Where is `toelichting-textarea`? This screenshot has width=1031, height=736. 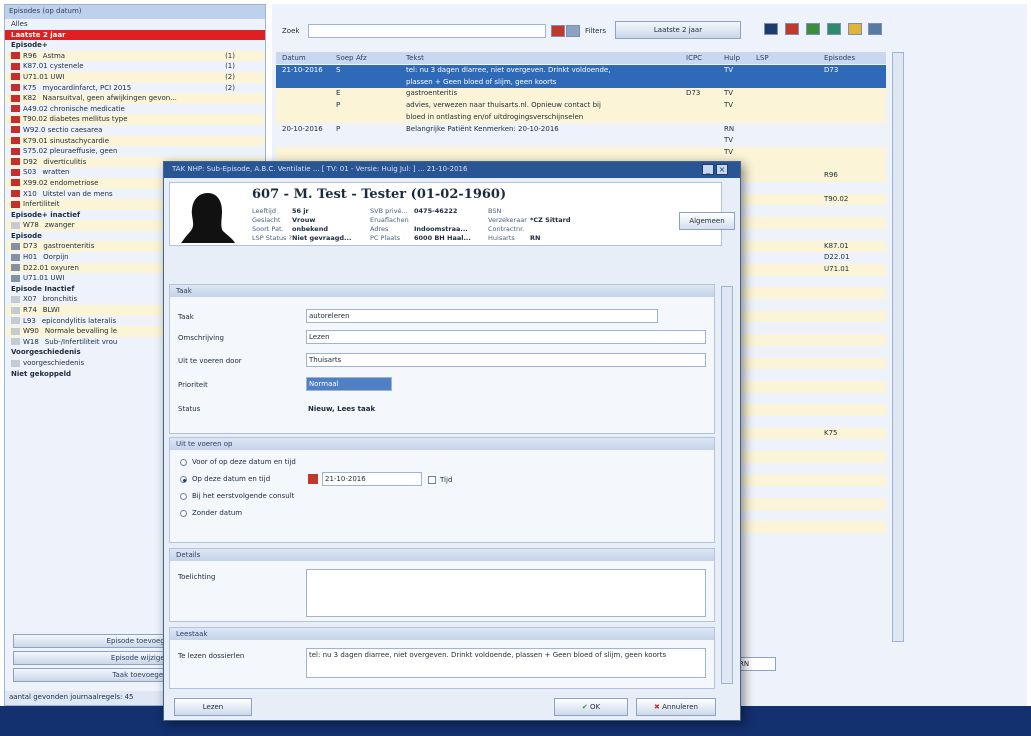
toelichting-textarea is located at coordinates (506, 593).